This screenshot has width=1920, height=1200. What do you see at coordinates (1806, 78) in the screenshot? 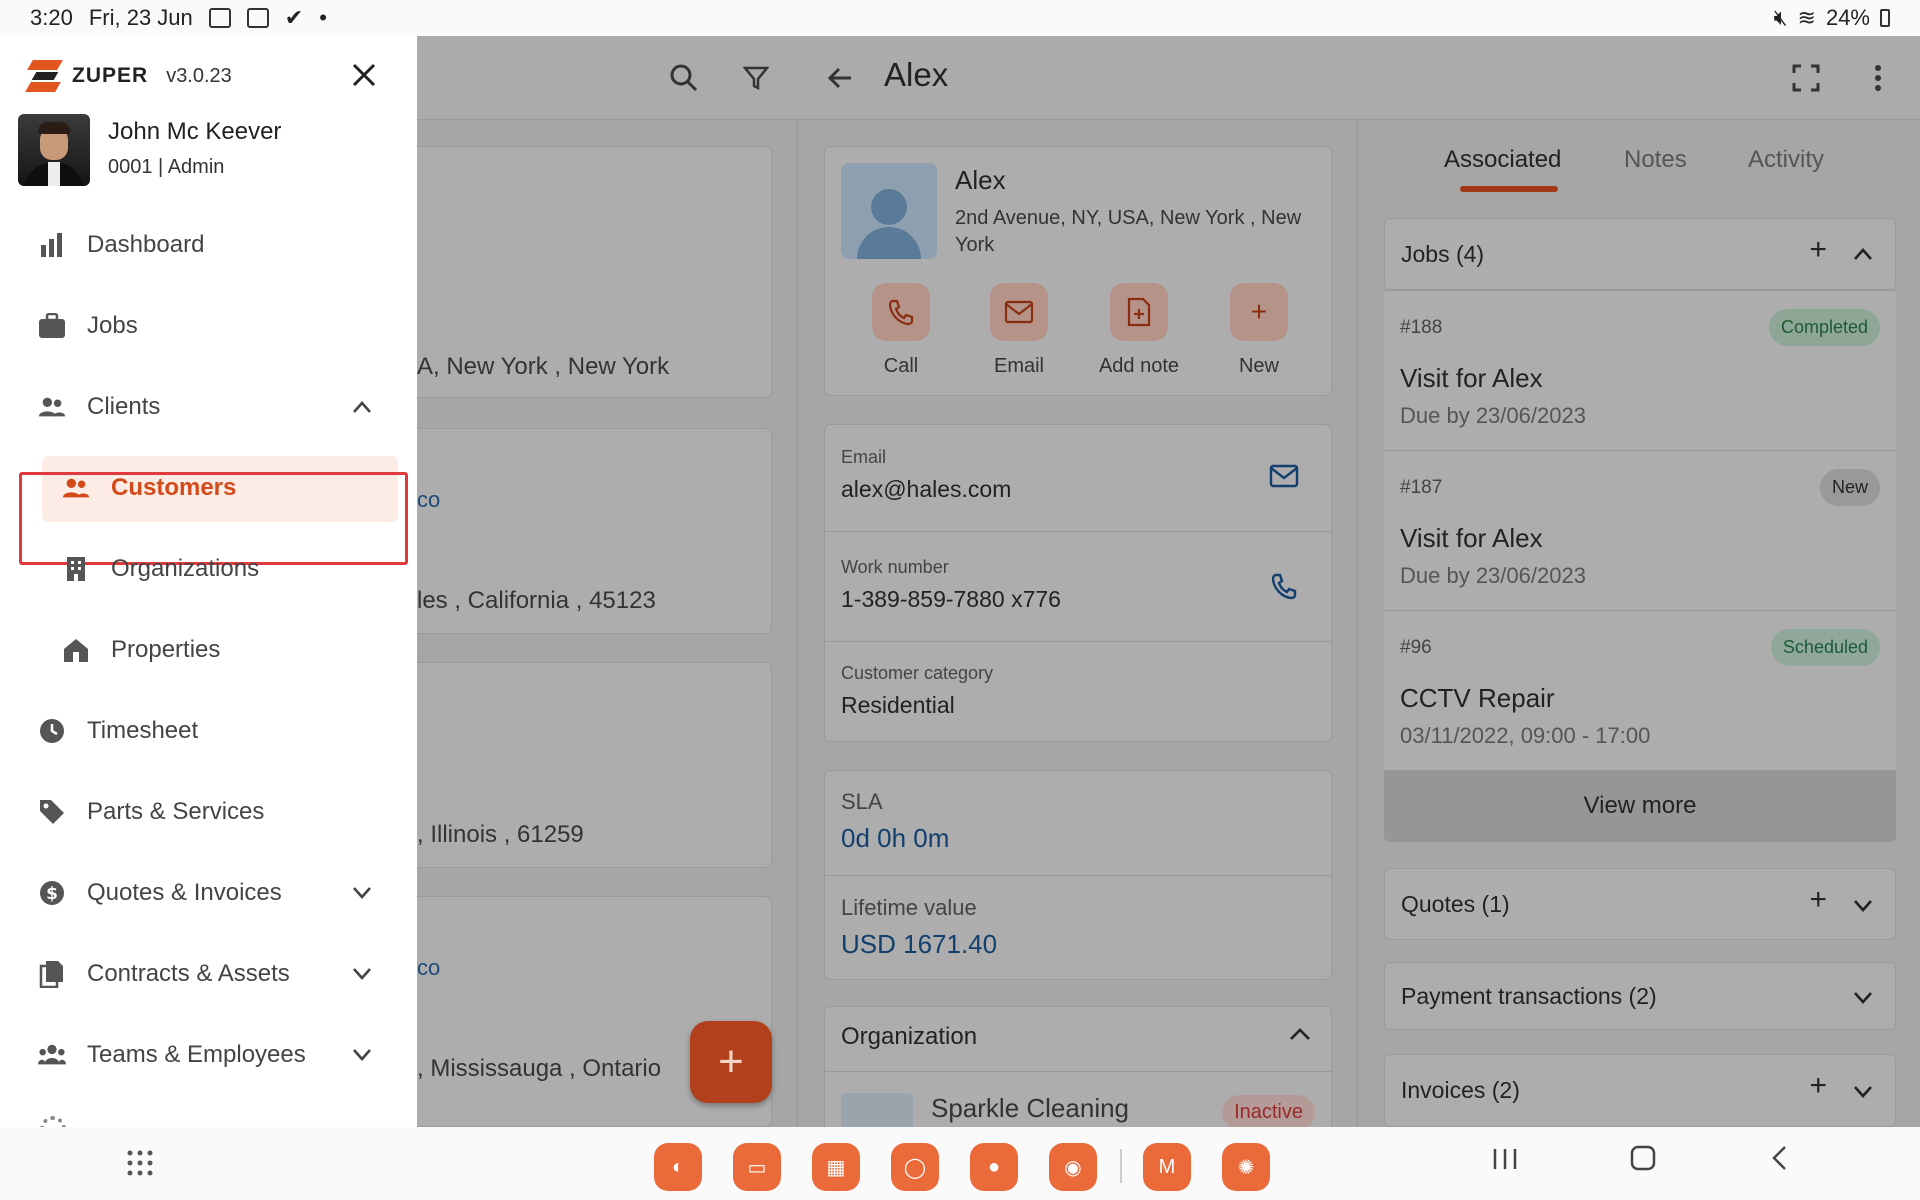
I see `expand-icon` at bounding box center [1806, 78].